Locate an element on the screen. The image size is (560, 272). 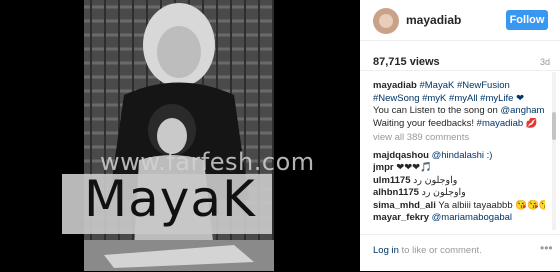
kiss-emoji: 💋 is located at coordinates (531, 123).